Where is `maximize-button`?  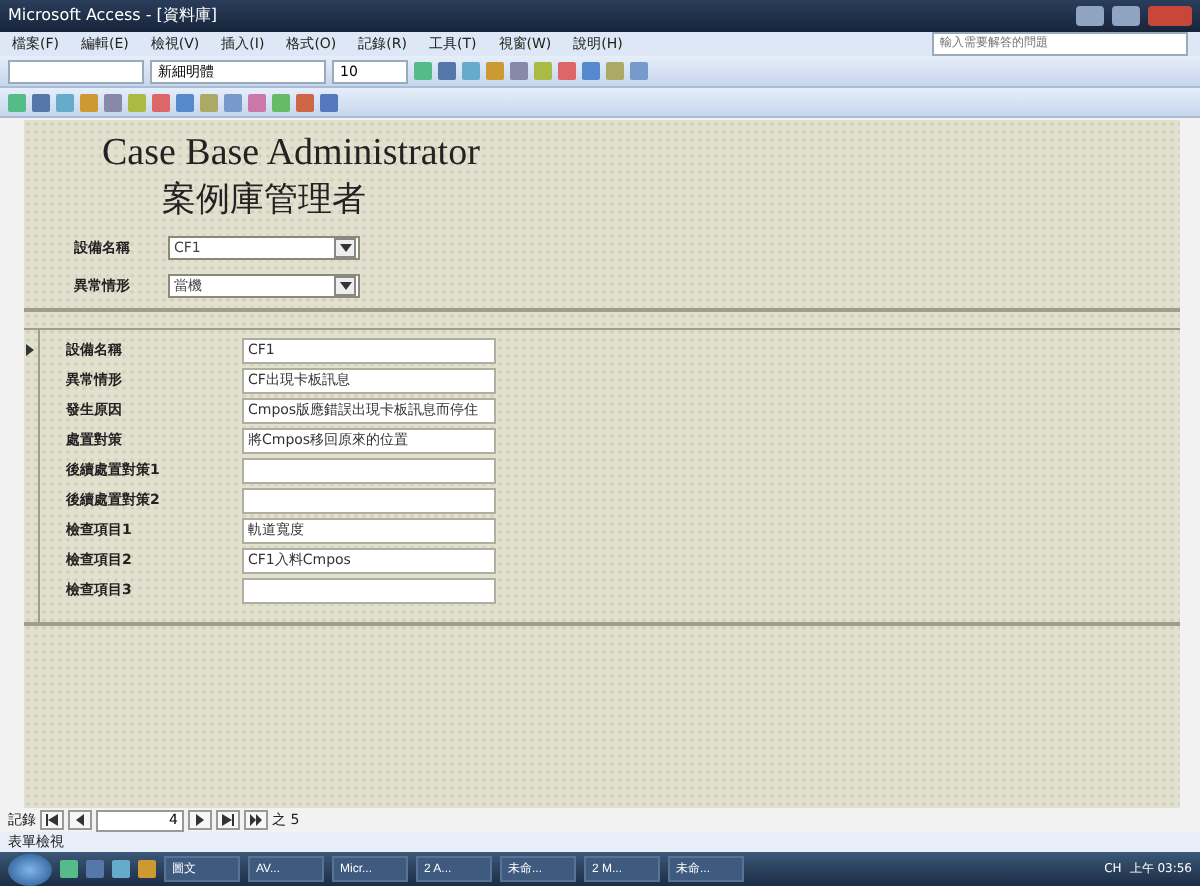
maximize-button is located at coordinates (1126, 15).